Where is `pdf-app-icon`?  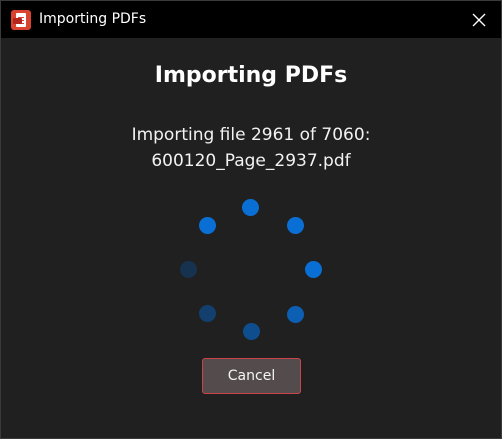
pdf-app-icon is located at coordinates (21, 20).